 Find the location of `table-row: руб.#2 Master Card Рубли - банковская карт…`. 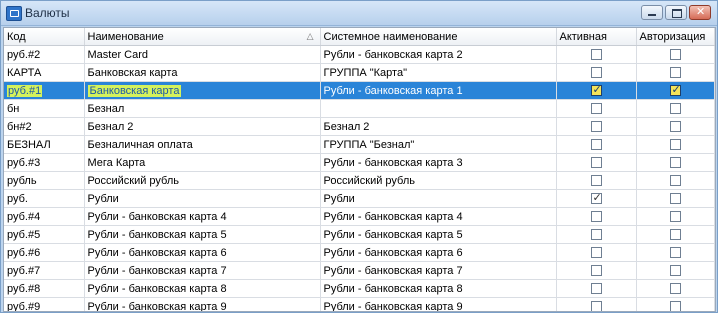

table-row: руб.#2 Master Card Рубли - банковская карт… is located at coordinates (359, 54).